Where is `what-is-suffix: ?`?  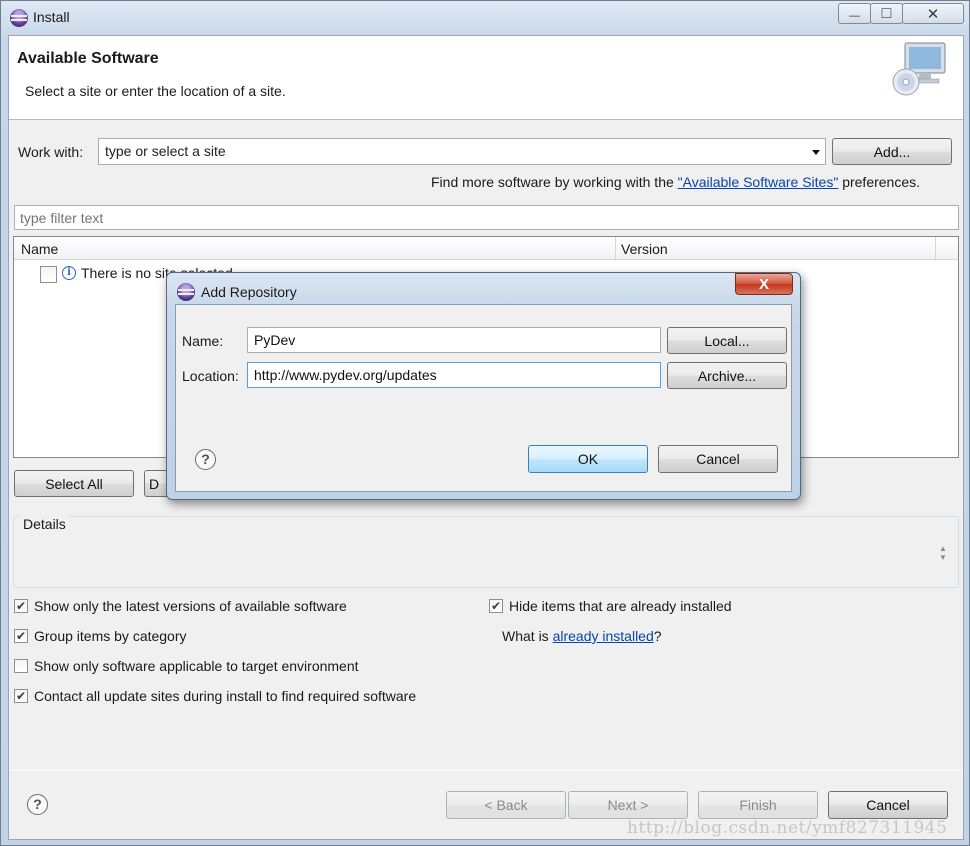
what-is-suffix: ? is located at coordinates (657, 636).